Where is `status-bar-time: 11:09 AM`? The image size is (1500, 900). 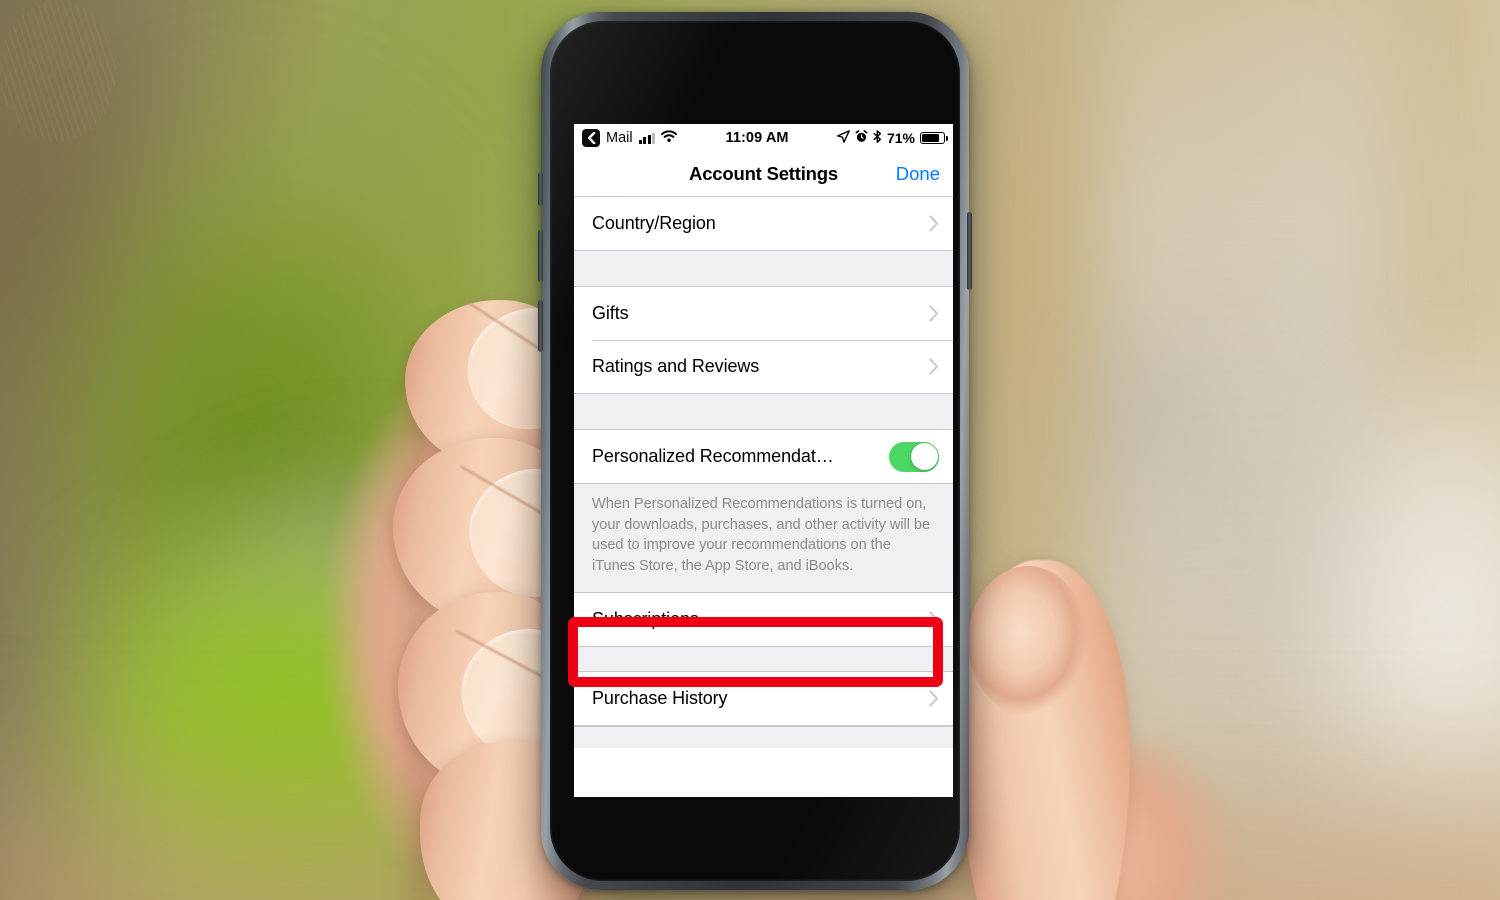
status-bar-time: 11:09 AM is located at coordinates (757, 138).